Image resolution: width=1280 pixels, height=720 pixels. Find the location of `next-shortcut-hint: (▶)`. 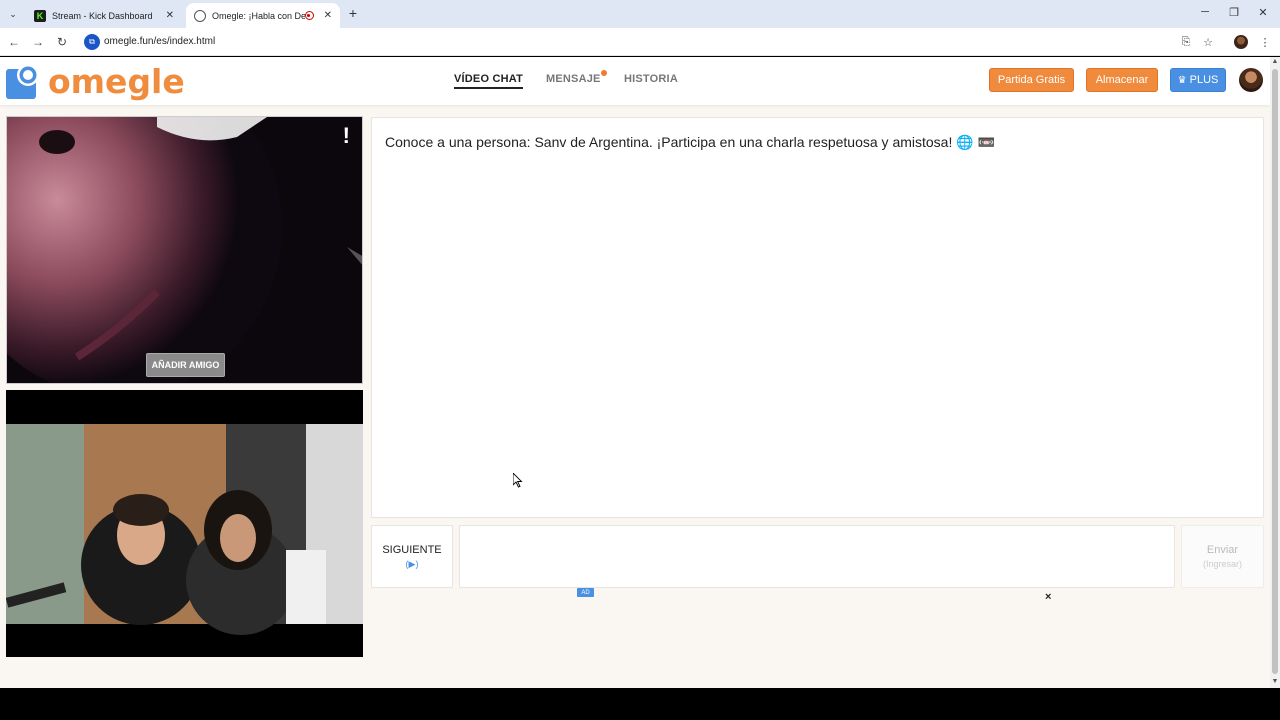

next-shortcut-hint: (▶) is located at coordinates (412, 563).